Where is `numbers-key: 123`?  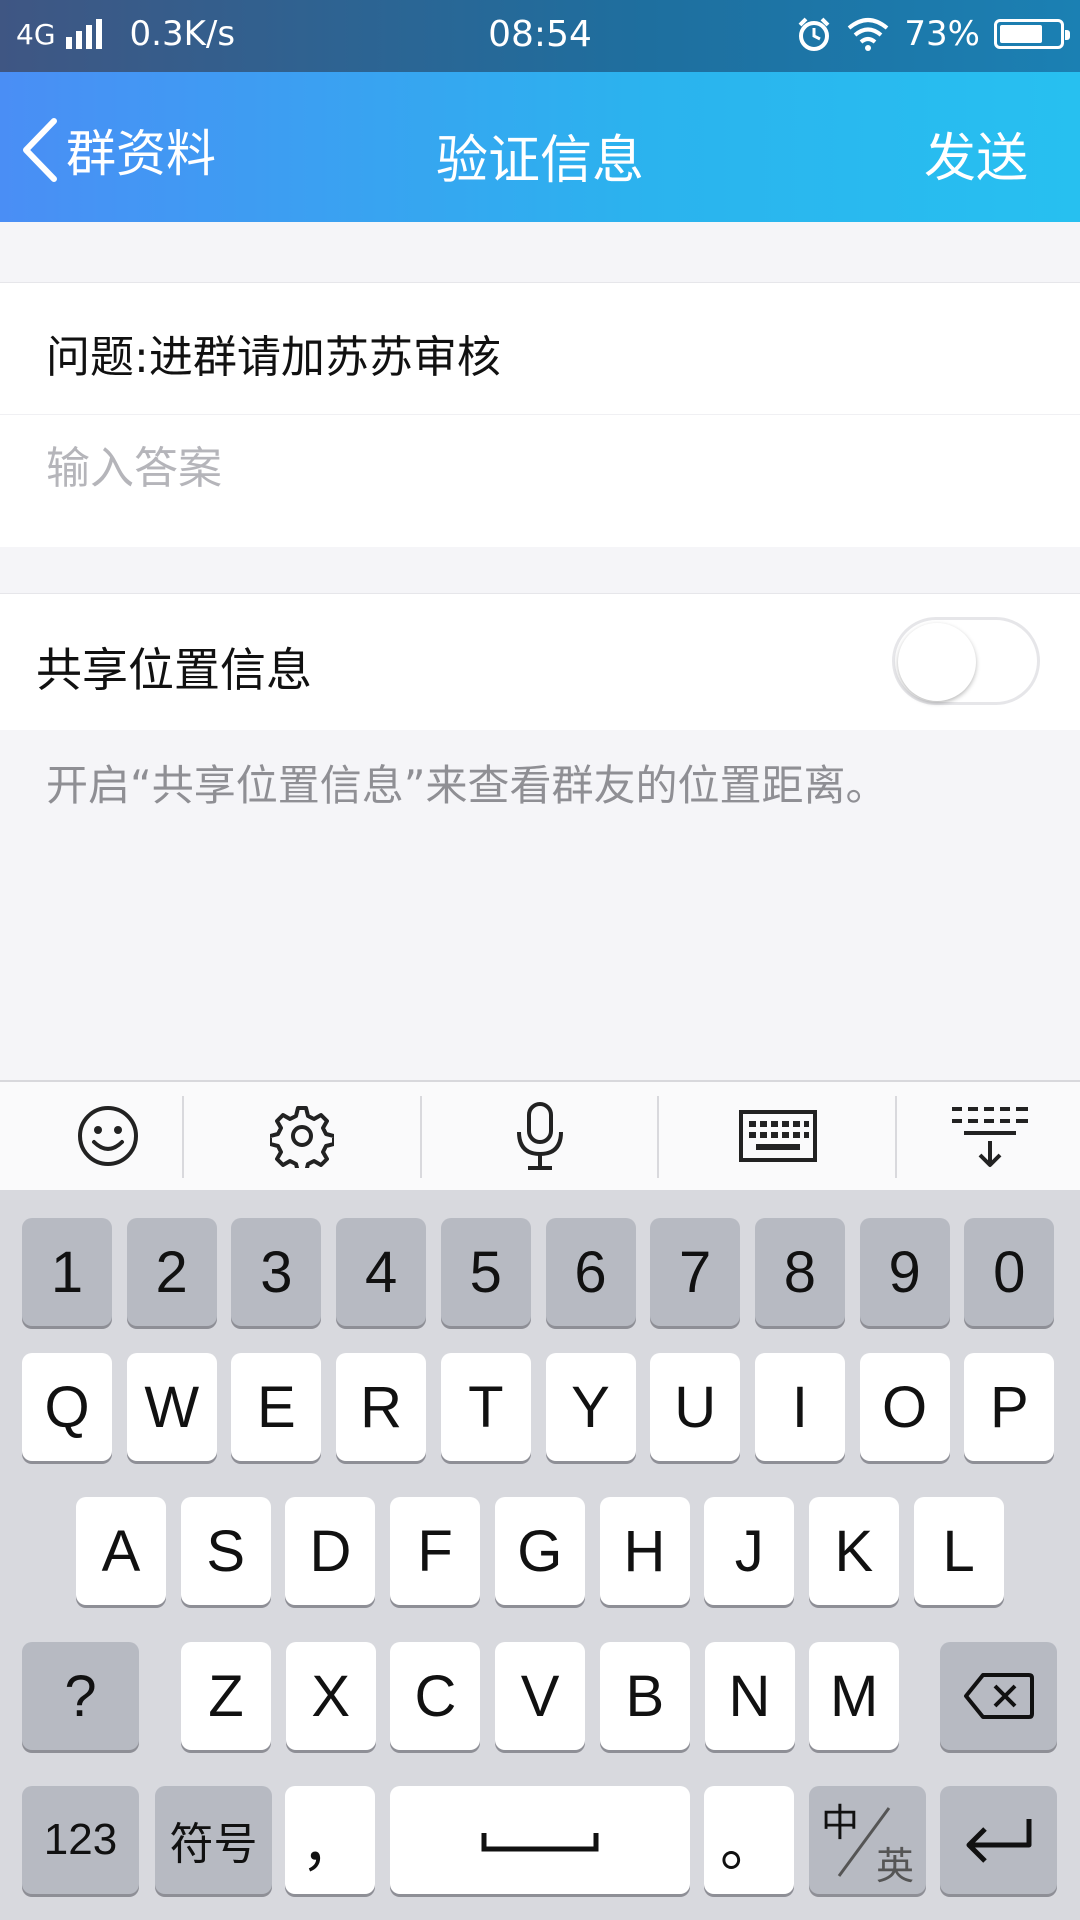 numbers-key: 123 is located at coordinates (80, 1840).